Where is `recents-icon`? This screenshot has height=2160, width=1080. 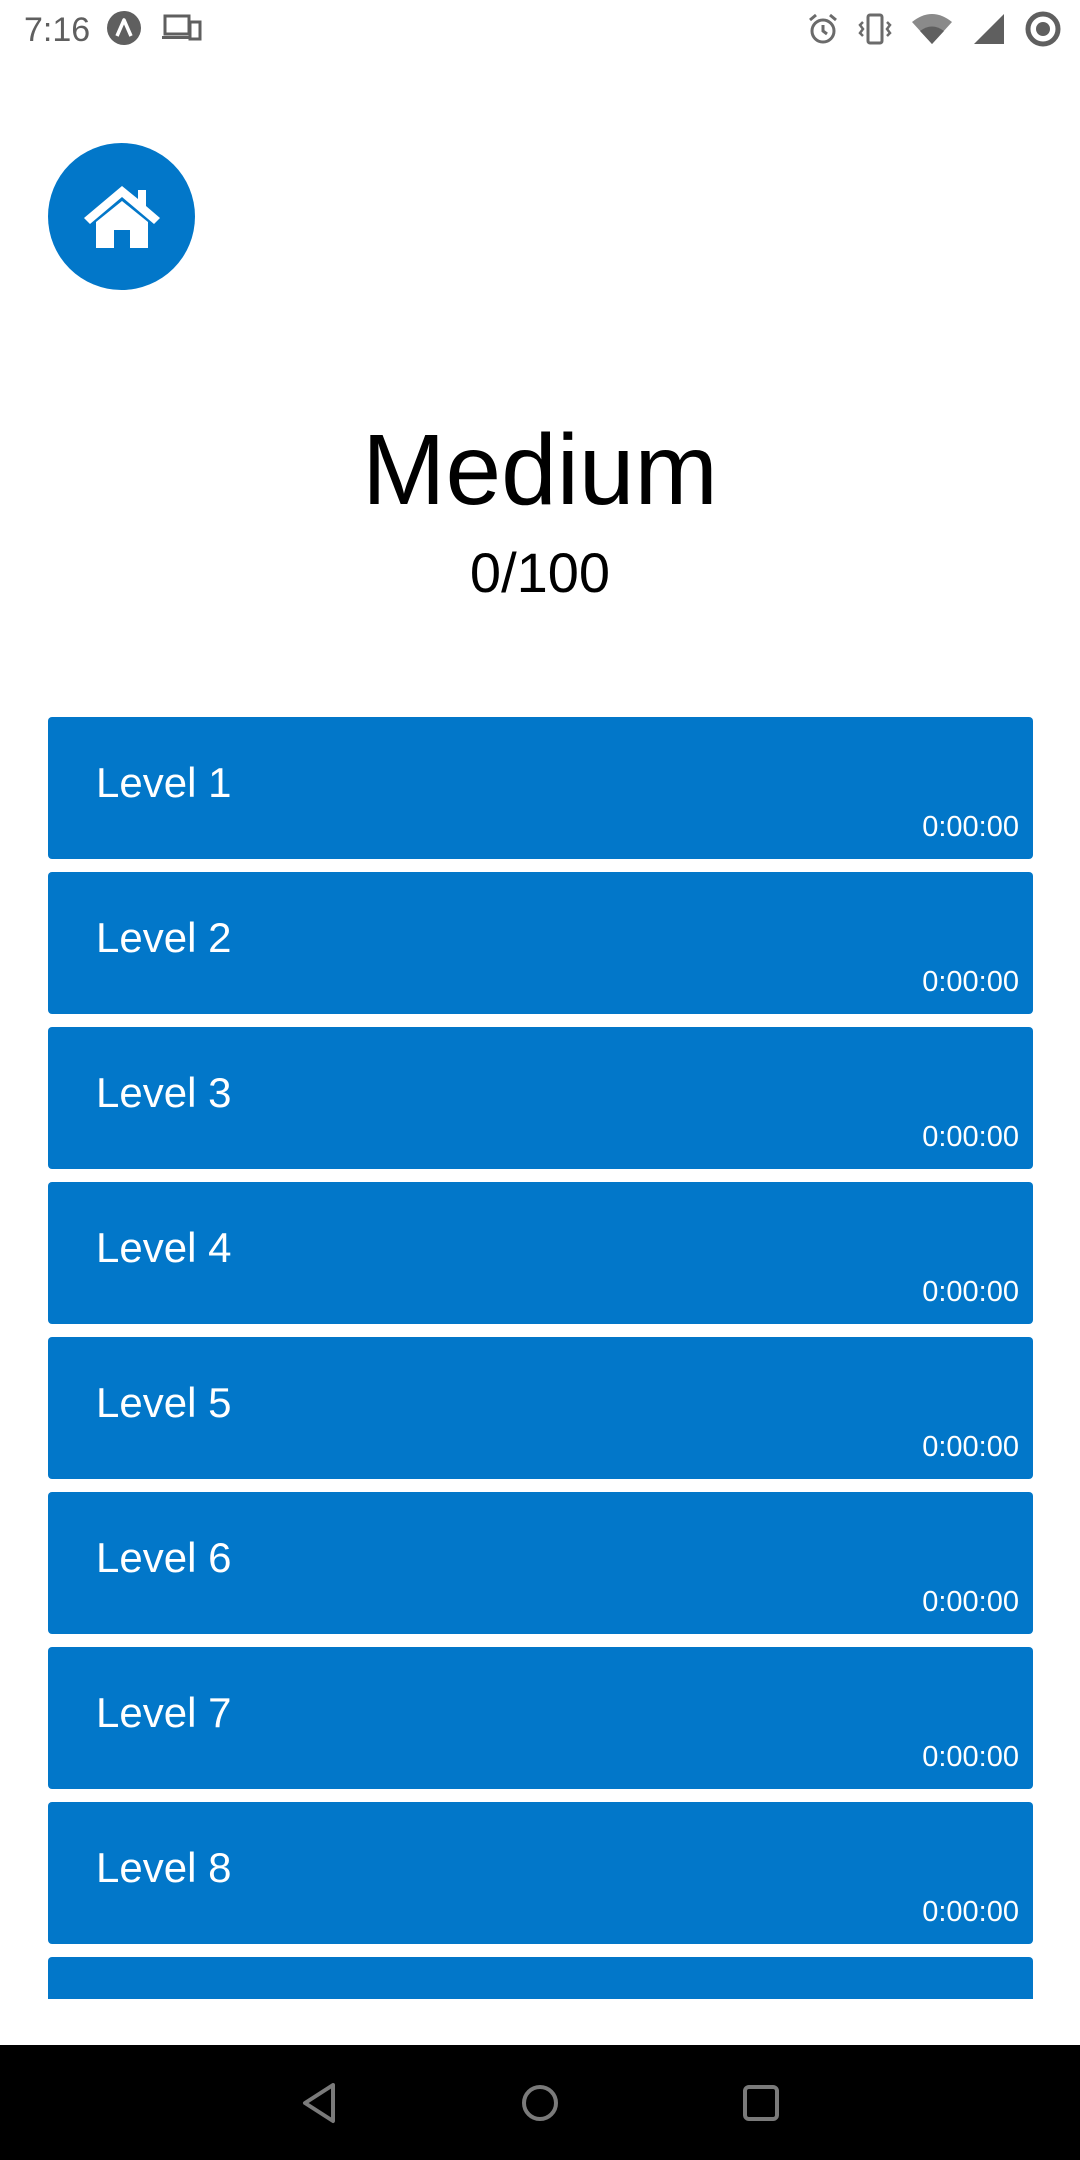
recents-icon is located at coordinates (761, 2103).